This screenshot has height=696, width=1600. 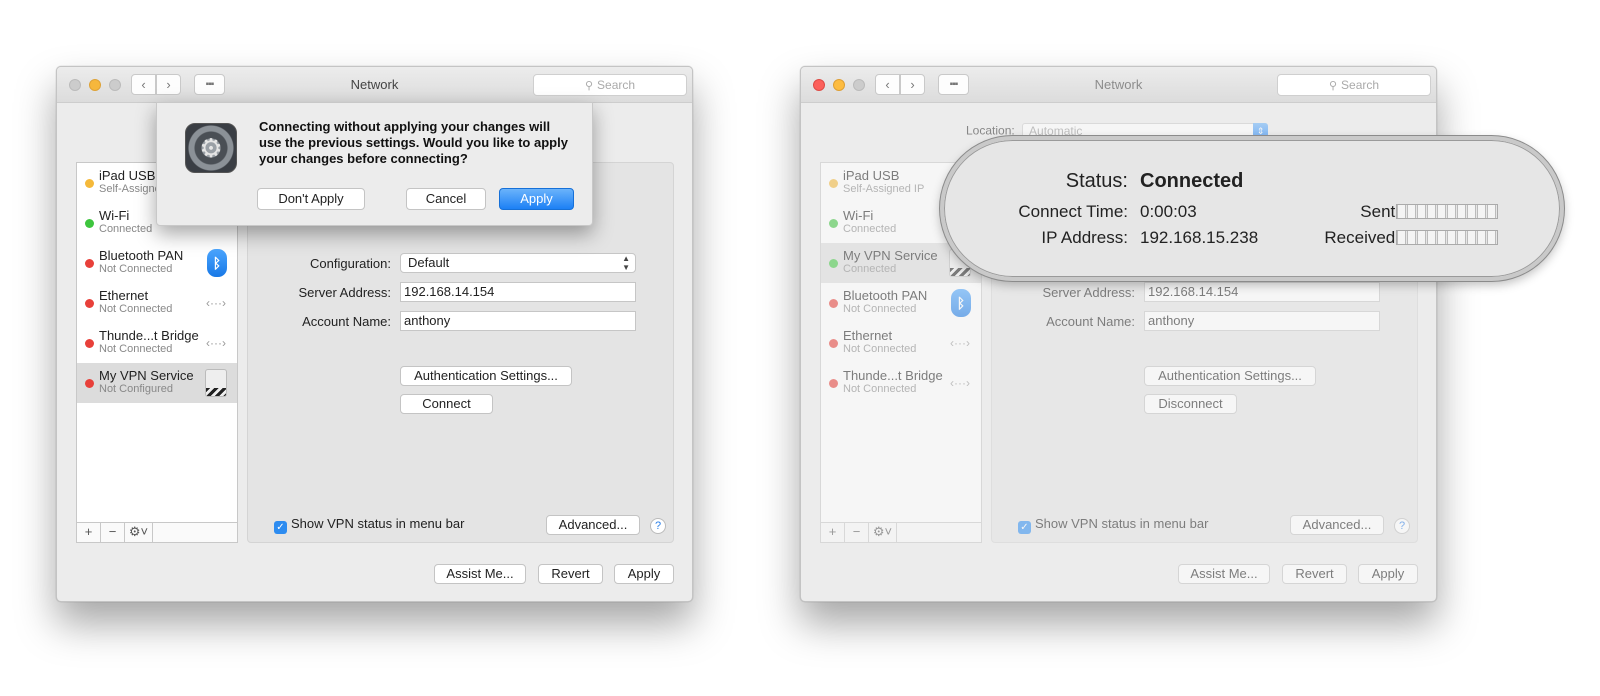 What do you see at coordinates (1096, 181) in the screenshot?
I see `status-label: Status:` at bounding box center [1096, 181].